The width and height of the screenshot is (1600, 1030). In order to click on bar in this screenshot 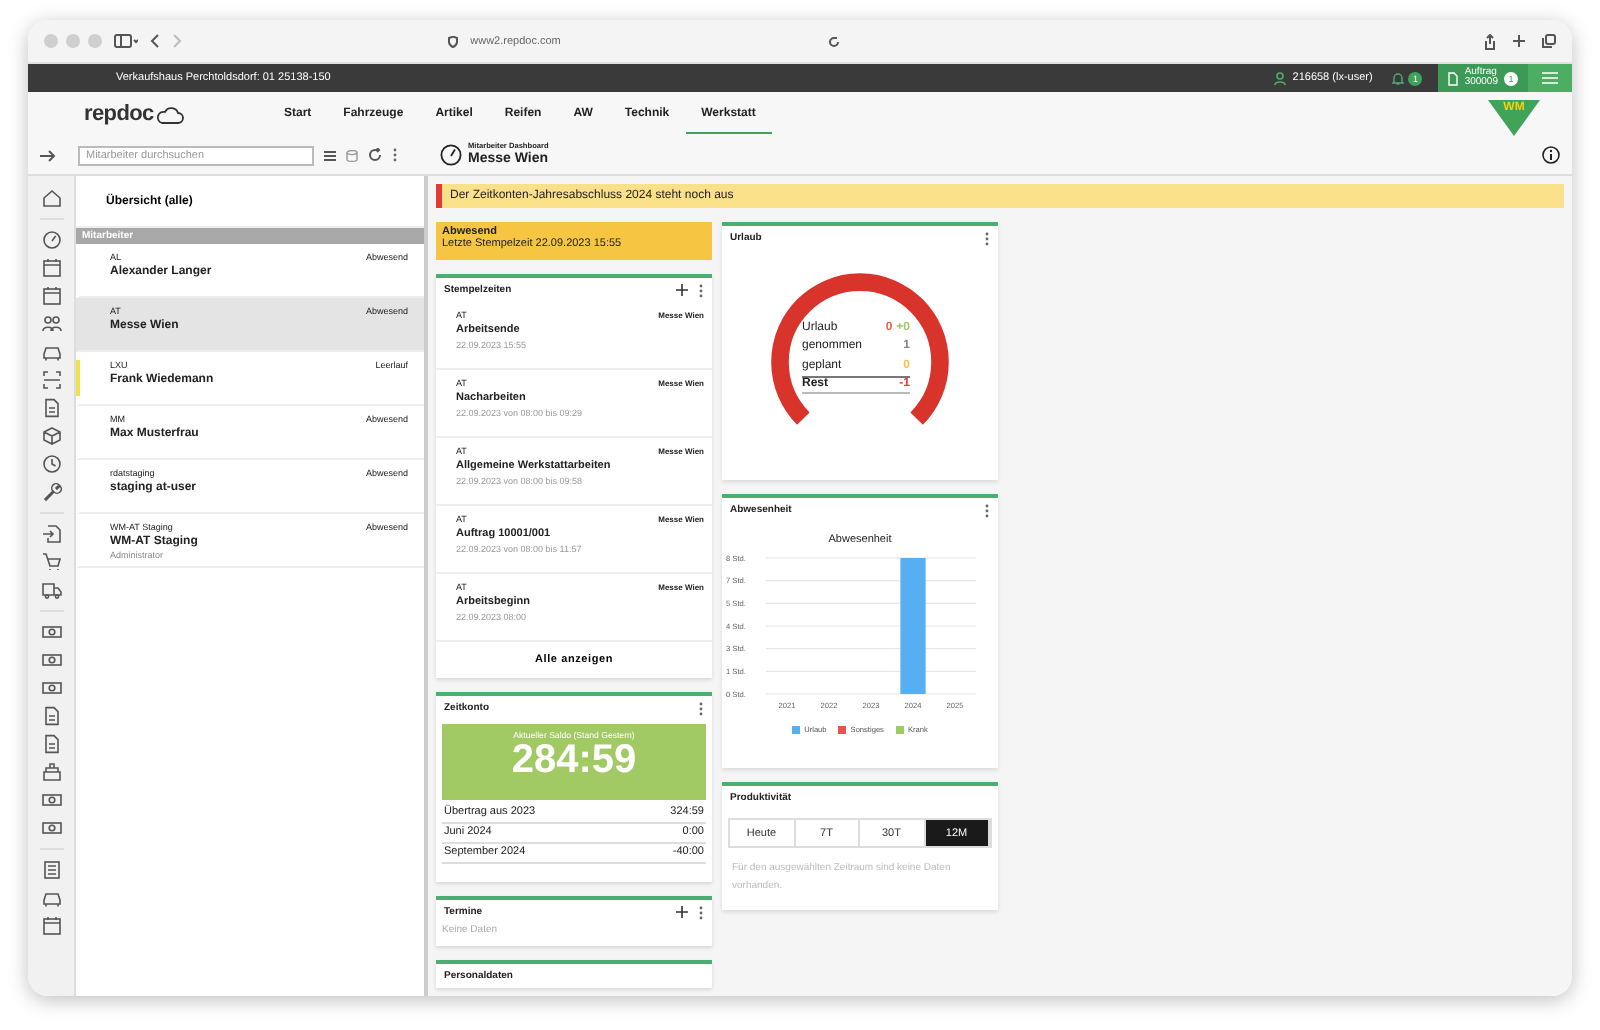, I will do `click(913, 626)`.